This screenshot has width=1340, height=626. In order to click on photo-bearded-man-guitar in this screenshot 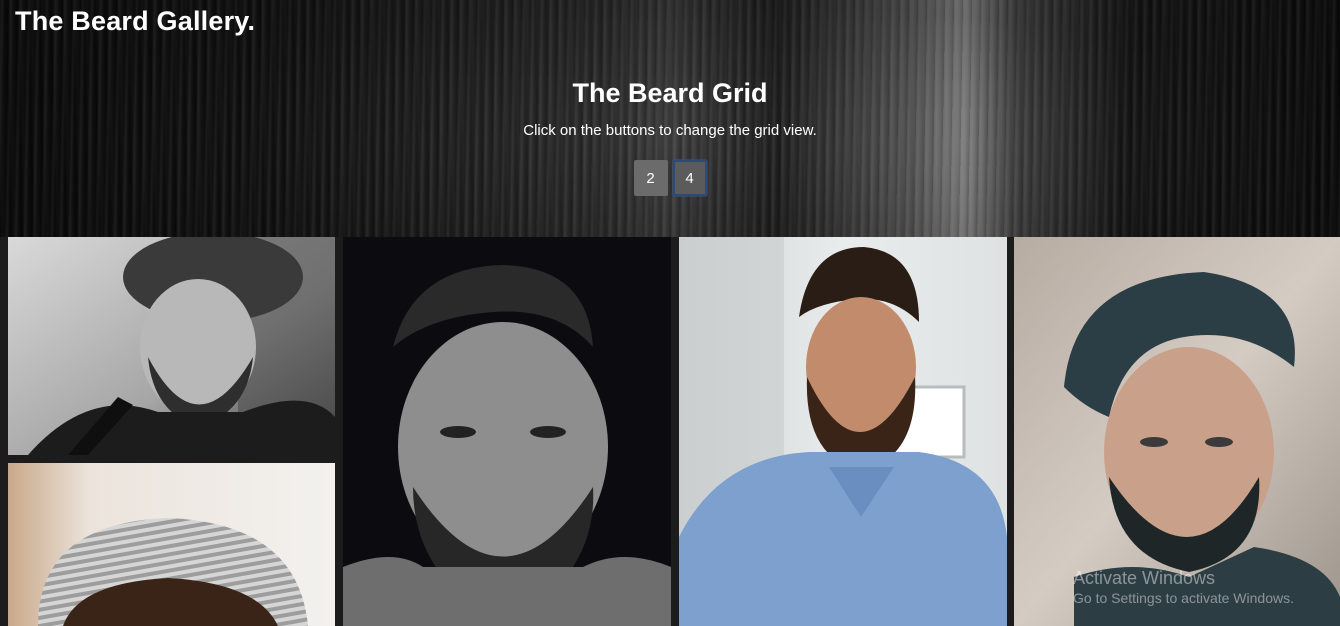, I will do `click(171, 346)`.